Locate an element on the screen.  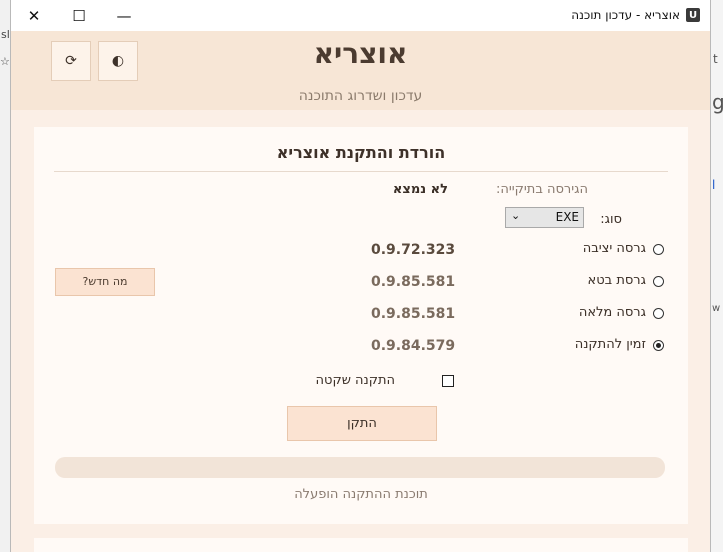
option-label: גרסת בטא is located at coordinates (616, 280).